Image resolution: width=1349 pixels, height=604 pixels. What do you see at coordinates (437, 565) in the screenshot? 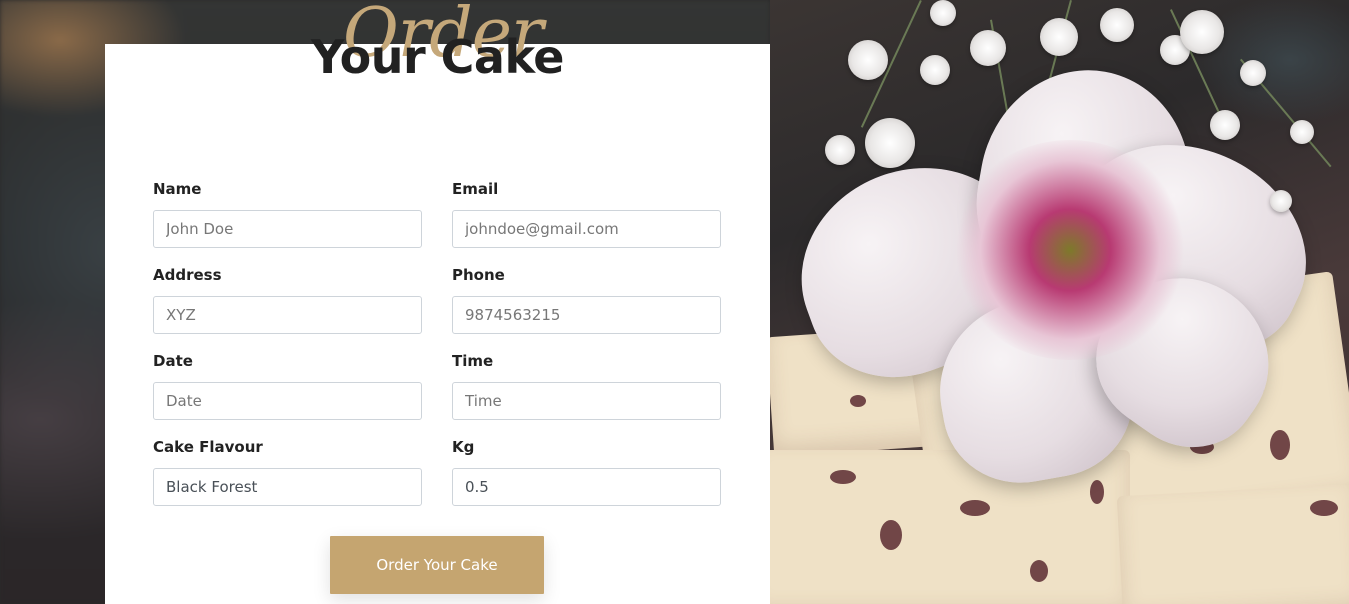
I see `order-your-cake-button: Order Your Cake` at bounding box center [437, 565].